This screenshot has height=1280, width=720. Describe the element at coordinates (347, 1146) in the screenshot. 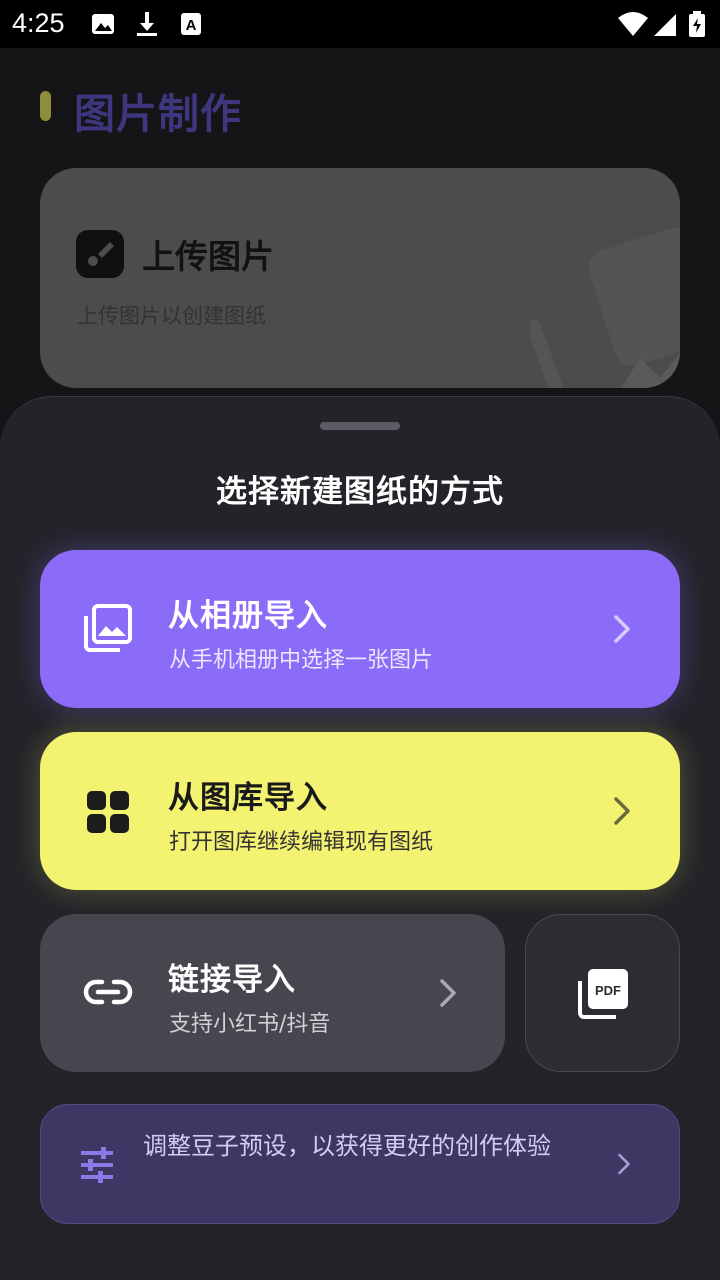

I see `tune-text: 调整豆子预设，以获得更好的创作体验` at that location.